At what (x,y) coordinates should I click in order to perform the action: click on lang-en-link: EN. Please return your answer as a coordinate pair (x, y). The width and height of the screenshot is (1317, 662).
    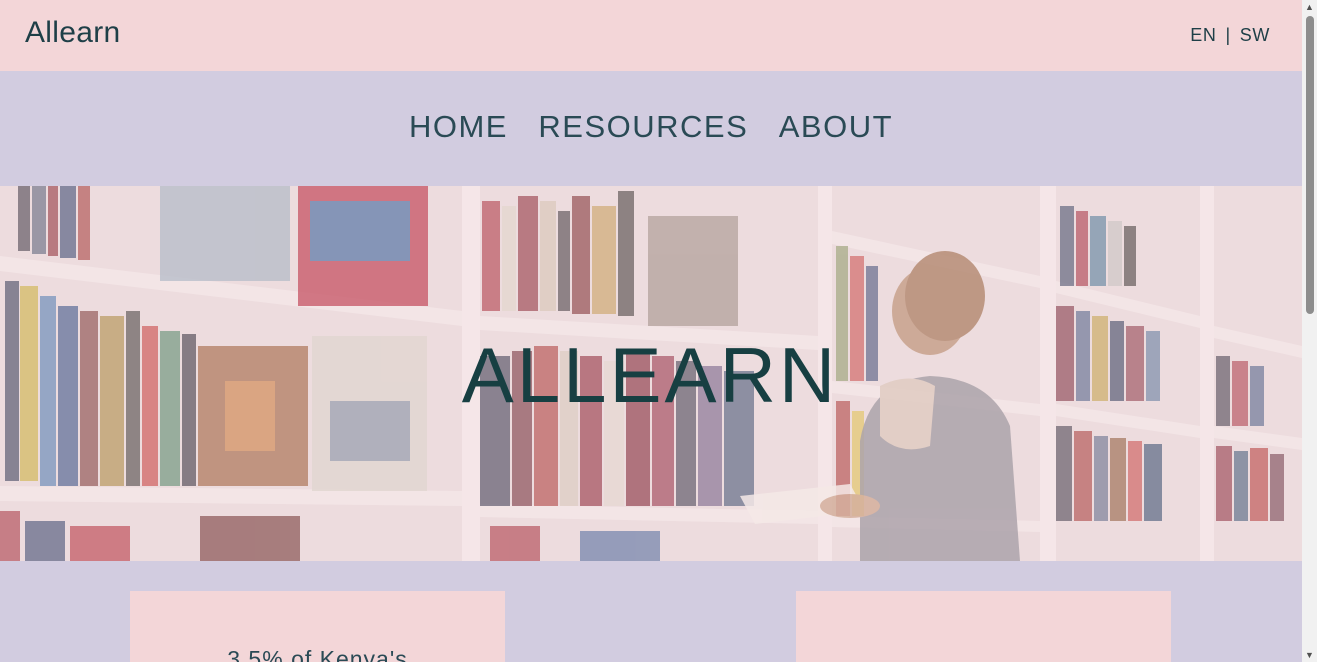
    Looking at the image, I should click on (1203, 35).